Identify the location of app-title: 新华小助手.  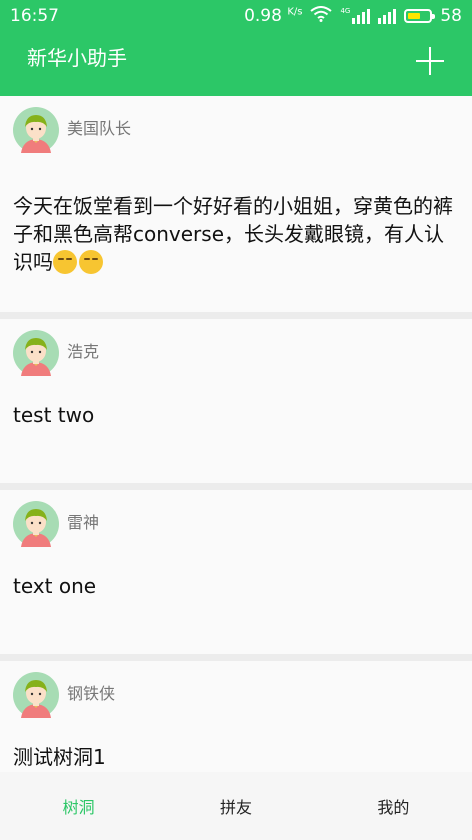
(77, 57).